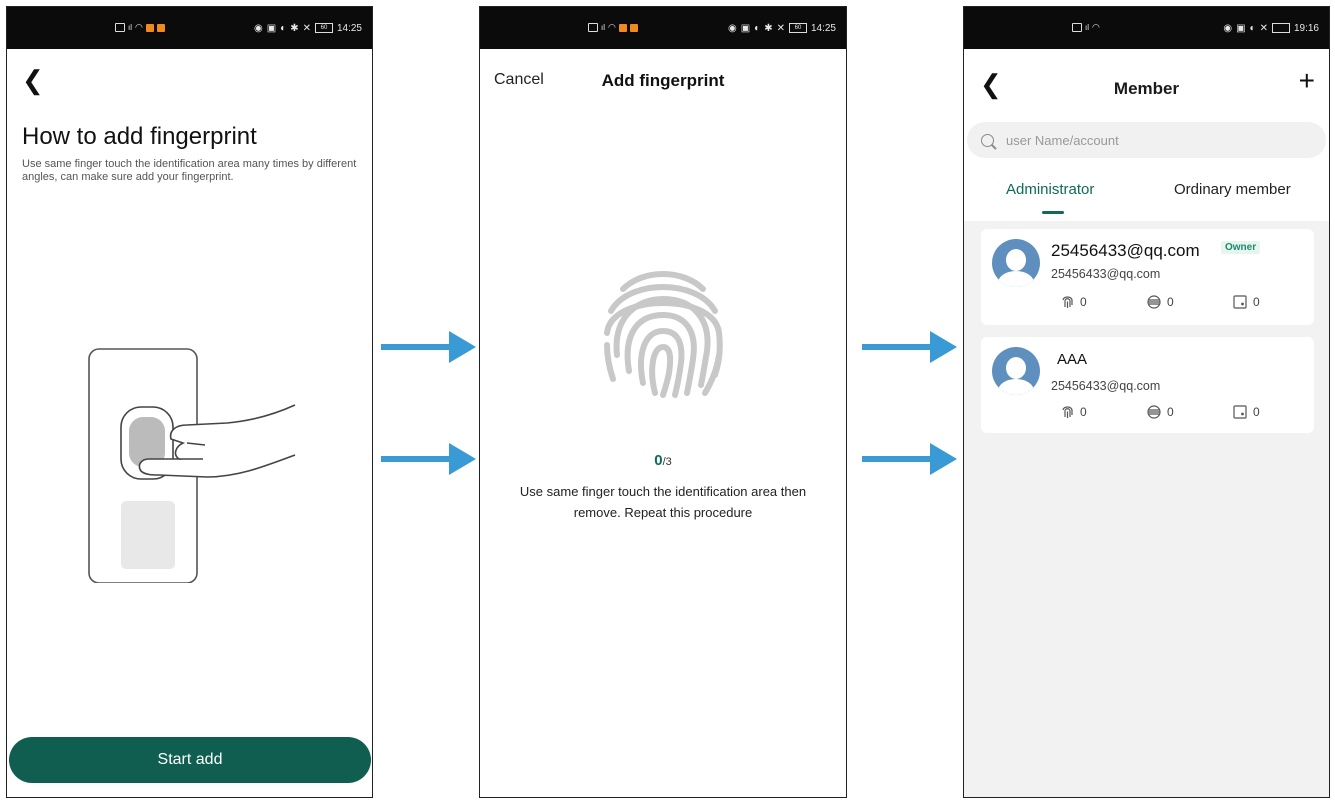  Describe the element at coordinates (519, 80) in the screenshot. I see `cancel-button: Cancel` at that location.